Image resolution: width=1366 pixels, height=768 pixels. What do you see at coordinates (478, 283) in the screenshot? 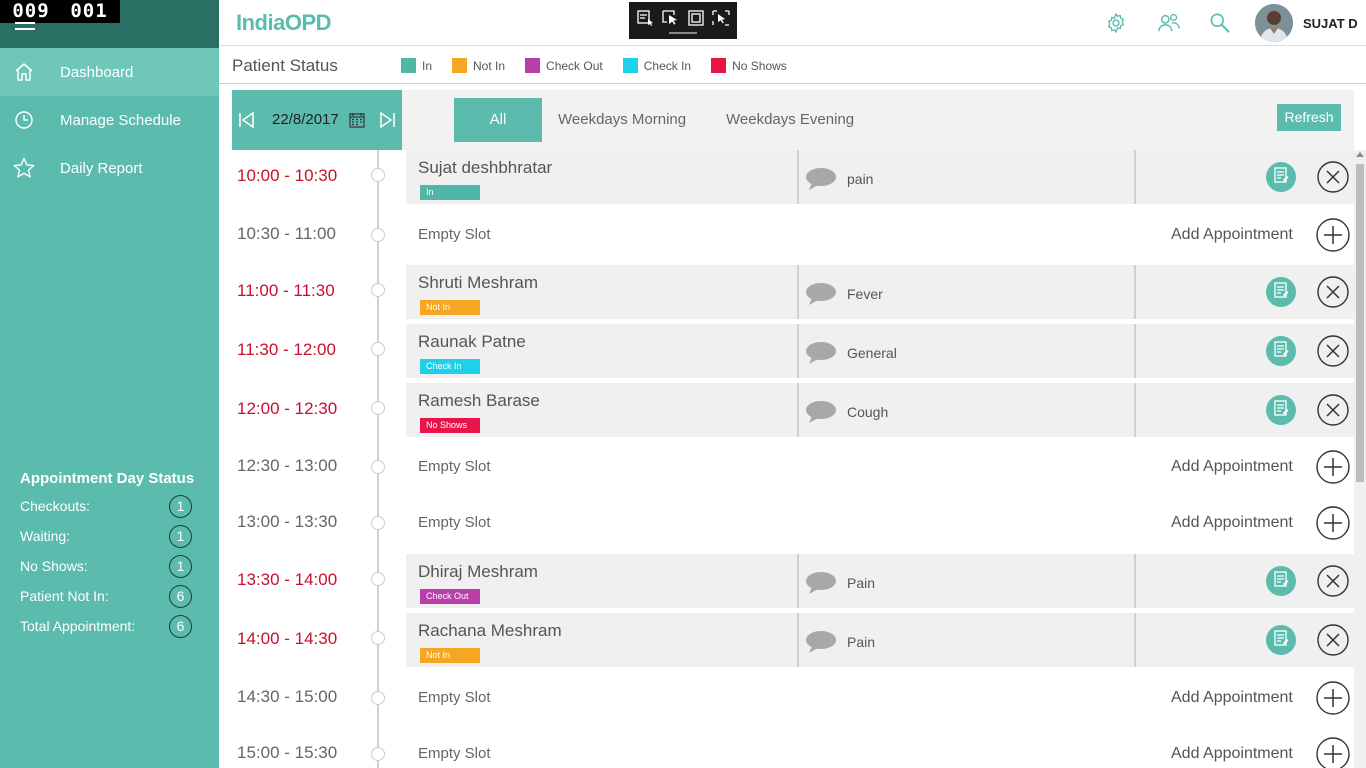
I see `patient-name: Shruti Meshram` at bounding box center [478, 283].